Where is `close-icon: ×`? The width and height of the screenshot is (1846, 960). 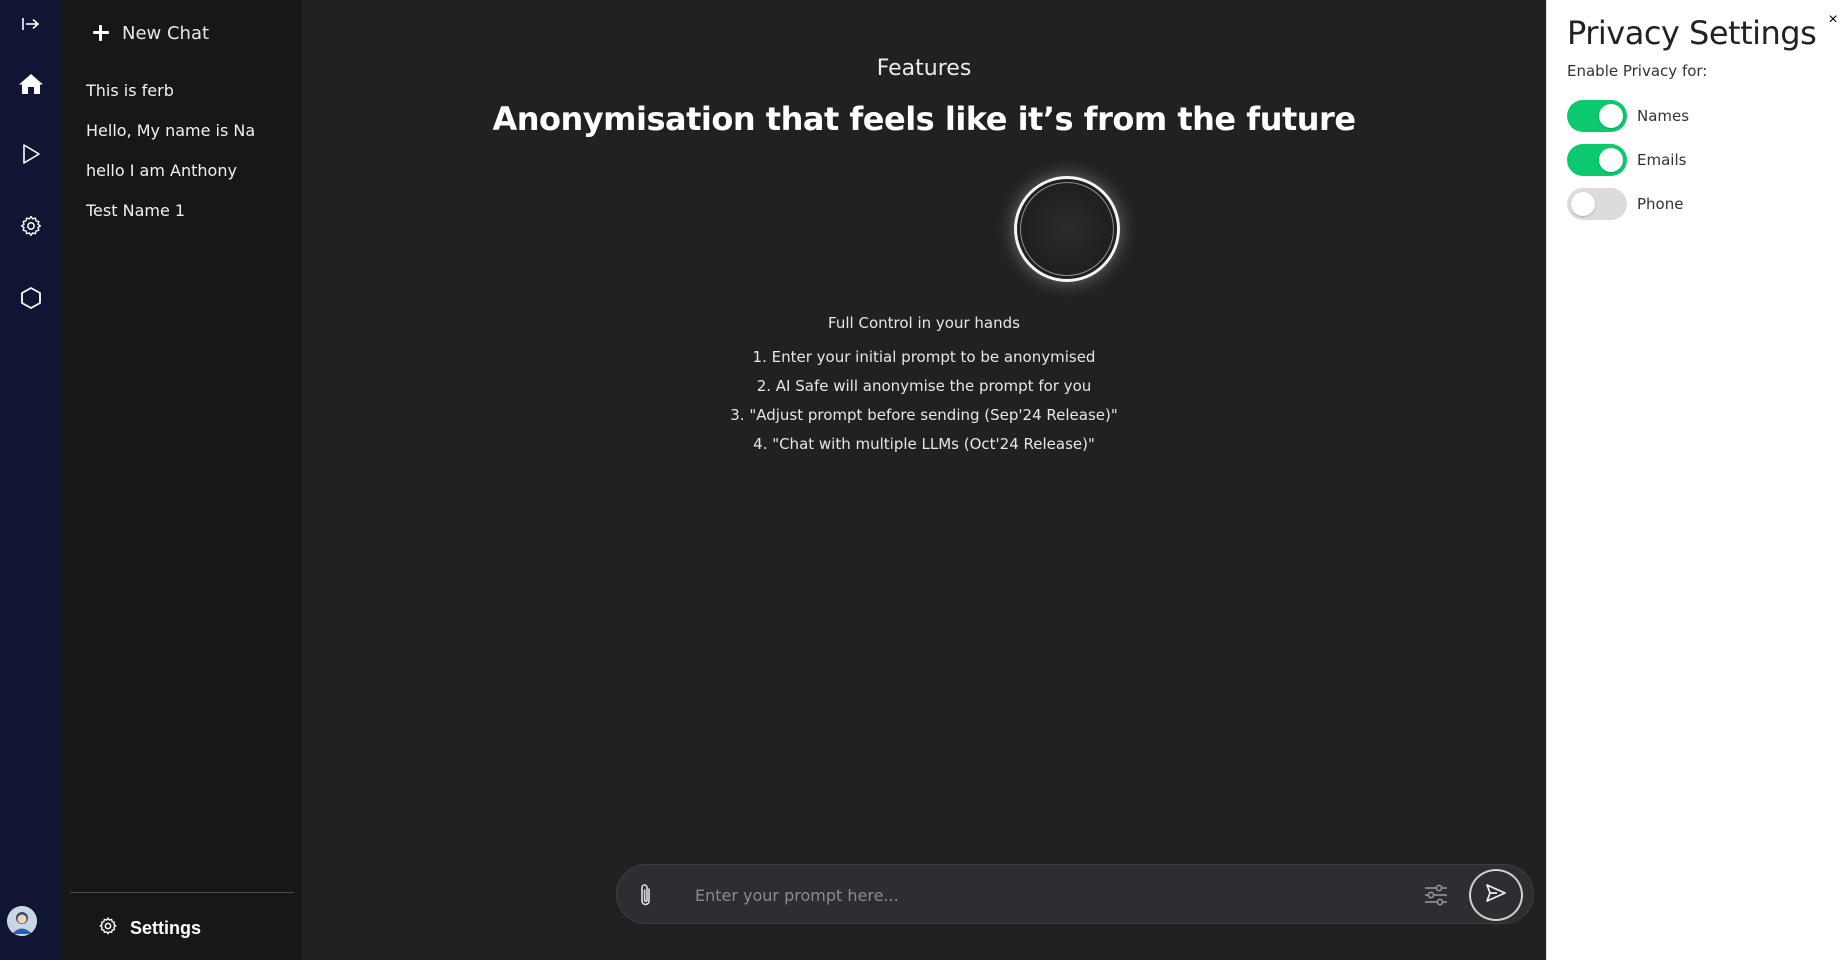 close-icon: × is located at coordinates (1833, 20).